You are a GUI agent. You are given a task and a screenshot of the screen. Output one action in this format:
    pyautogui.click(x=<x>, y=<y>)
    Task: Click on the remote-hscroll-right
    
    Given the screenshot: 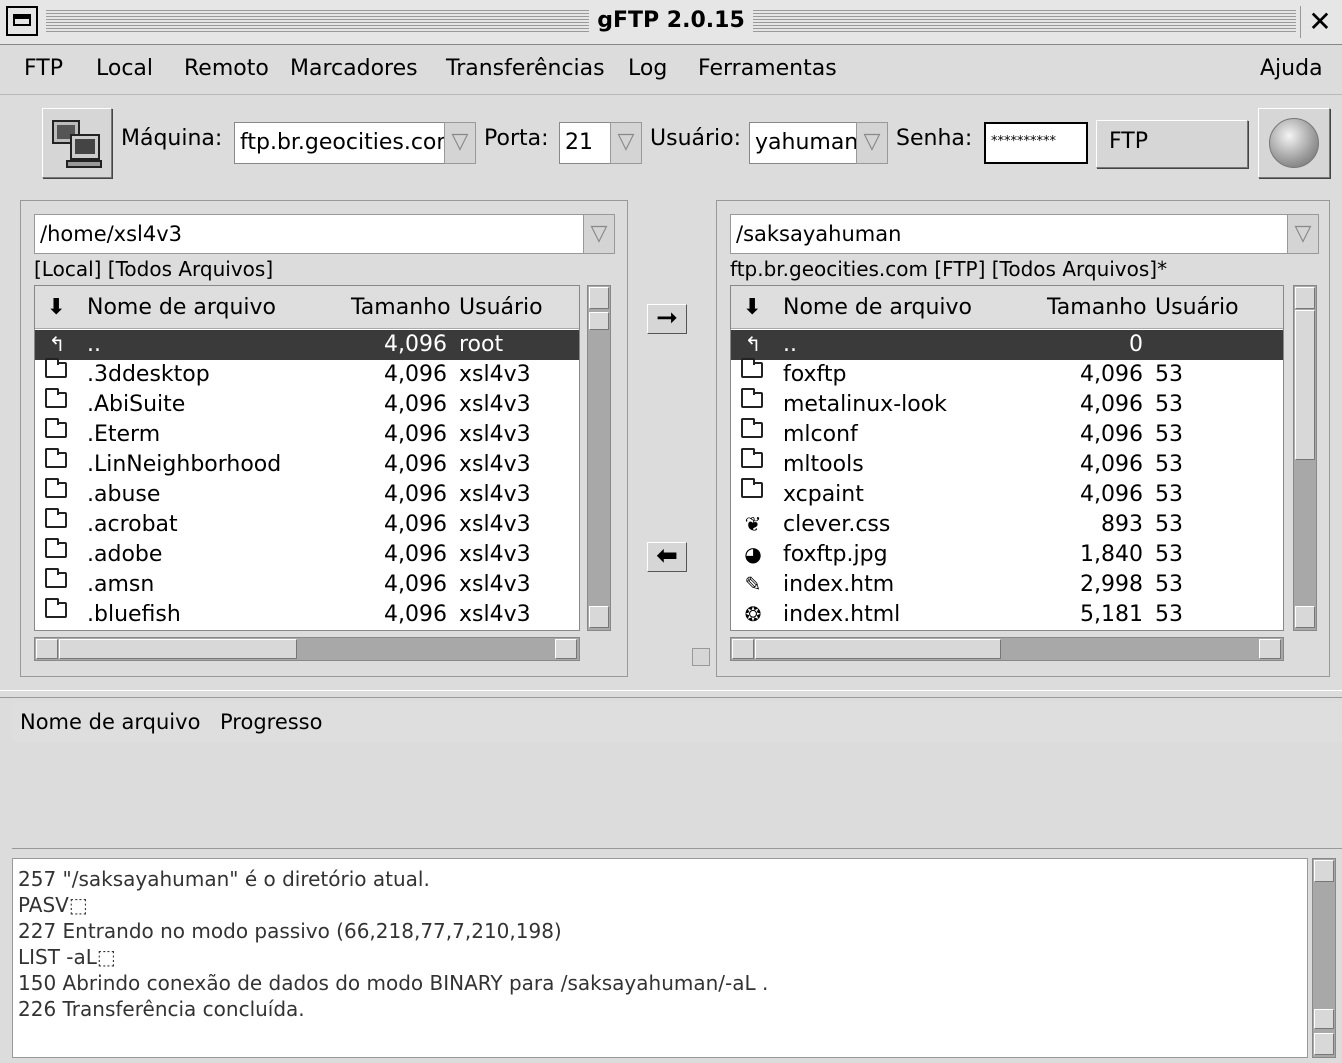 What is the action you would take?
    pyautogui.click(x=1270, y=649)
    